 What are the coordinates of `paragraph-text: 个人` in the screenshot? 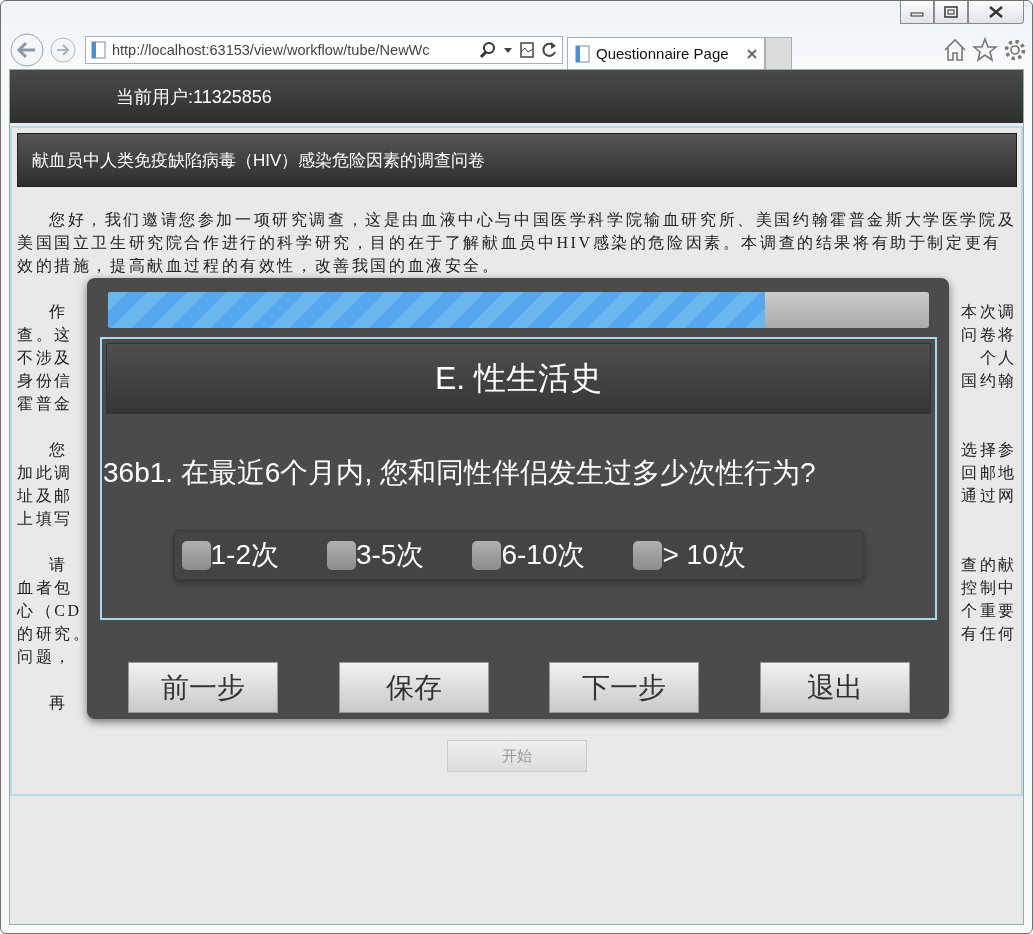 It's located at (998, 358).